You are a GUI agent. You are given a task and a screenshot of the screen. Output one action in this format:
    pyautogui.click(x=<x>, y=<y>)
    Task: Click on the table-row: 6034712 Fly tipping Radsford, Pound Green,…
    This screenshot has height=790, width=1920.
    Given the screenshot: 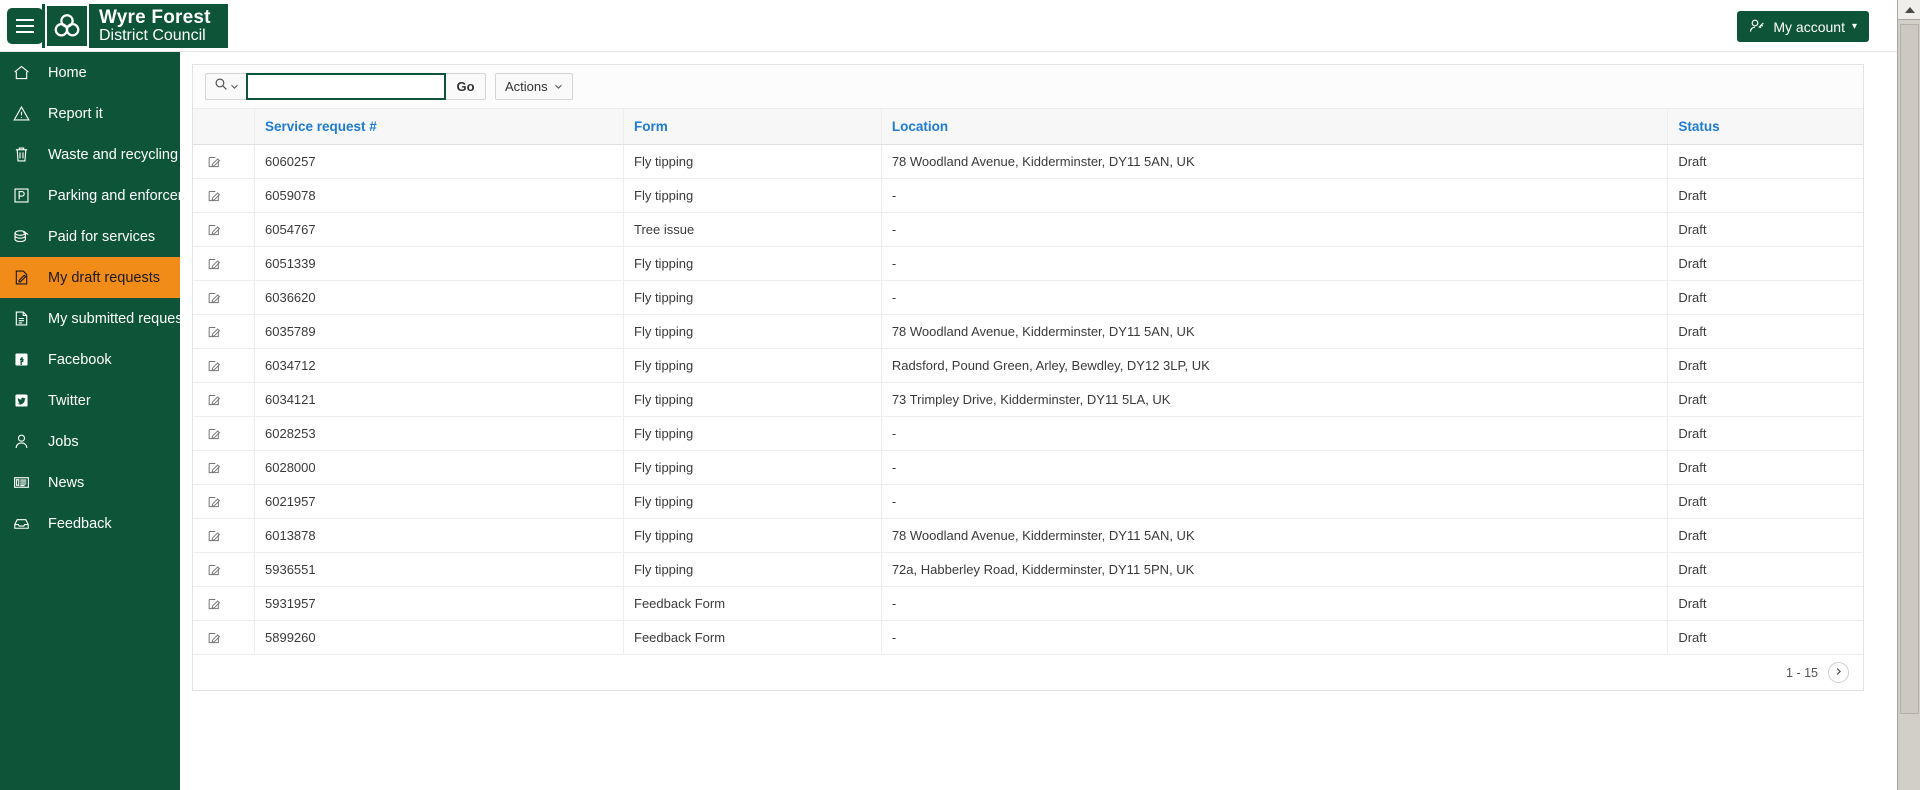 What is the action you would take?
    pyautogui.click(x=1028, y=365)
    